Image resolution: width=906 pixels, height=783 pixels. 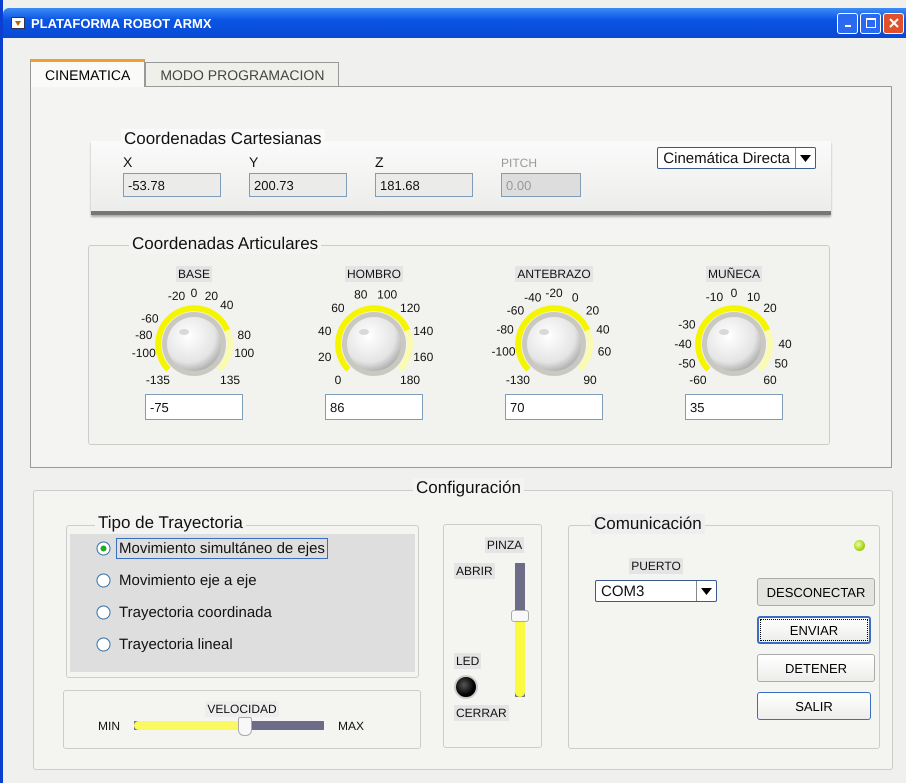 What do you see at coordinates (474, 571) in the screenshot?
I see `open-label: ABRIR` at bounding box center [474, 571].